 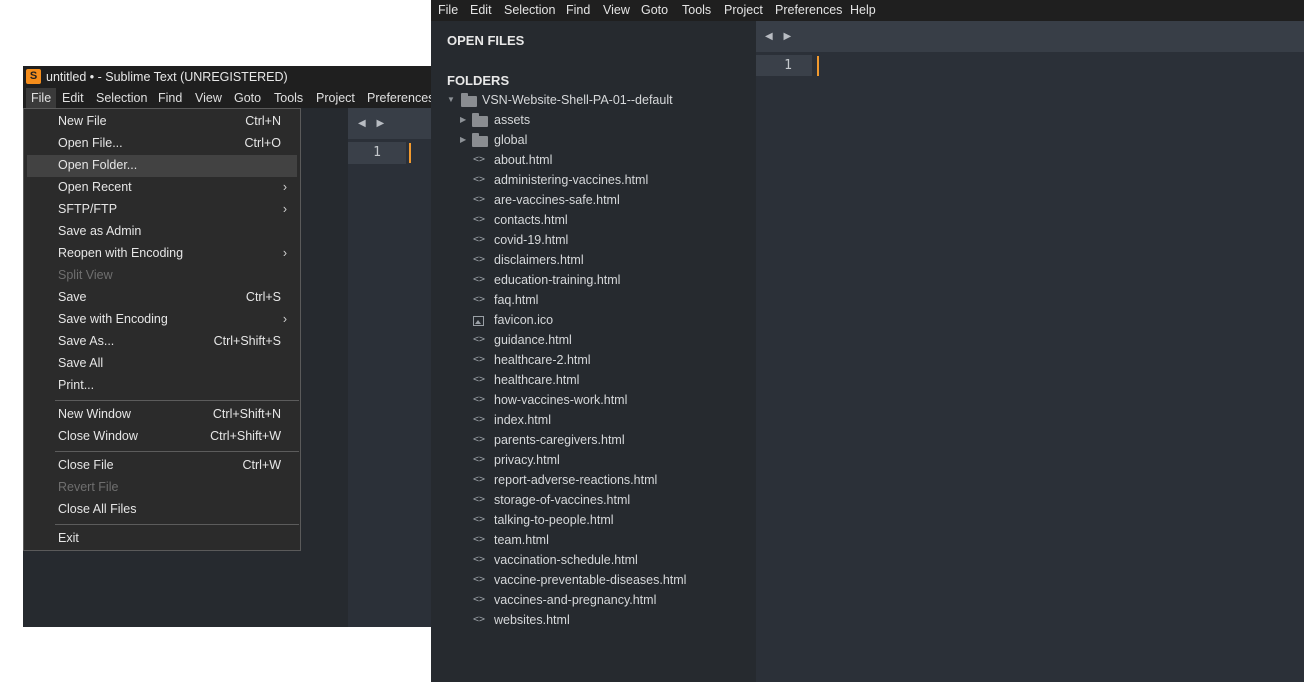 What do you see at coordinates (593, 221) in the screenshot?
I see `tree-file-contacts-html: <> contacts.html` at bounding box center [593, 221].